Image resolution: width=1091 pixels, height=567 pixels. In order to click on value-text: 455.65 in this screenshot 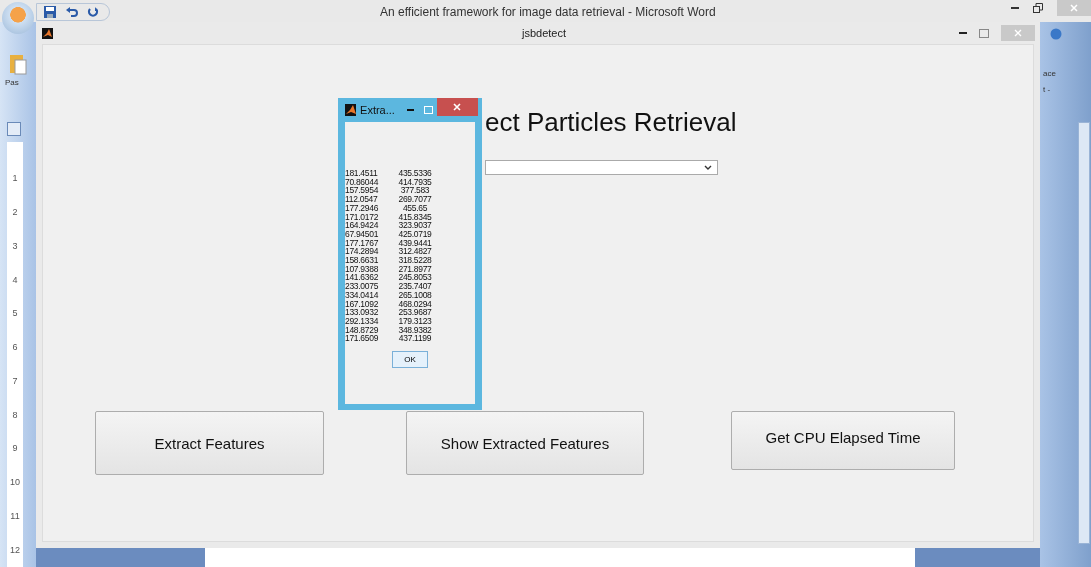, I will do `click(415, 208)`.